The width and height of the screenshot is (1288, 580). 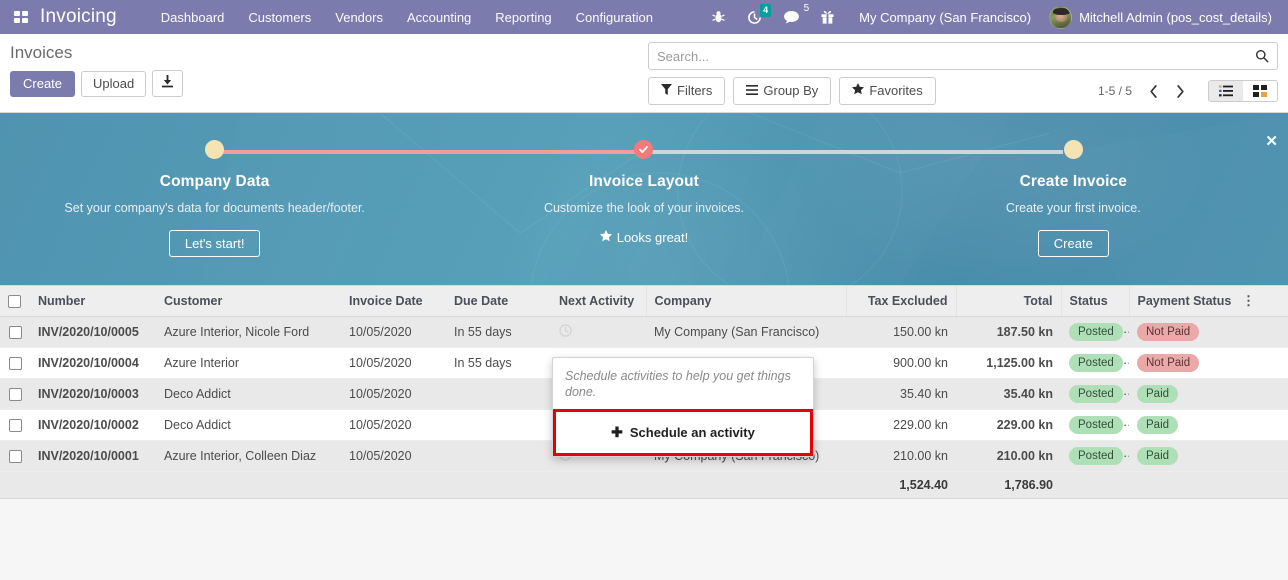 What do you see at coordinates (1248, 300) in the screenshot?
I see `vertical-dots-icon: ⋮` at bounding box center [1248, 300].